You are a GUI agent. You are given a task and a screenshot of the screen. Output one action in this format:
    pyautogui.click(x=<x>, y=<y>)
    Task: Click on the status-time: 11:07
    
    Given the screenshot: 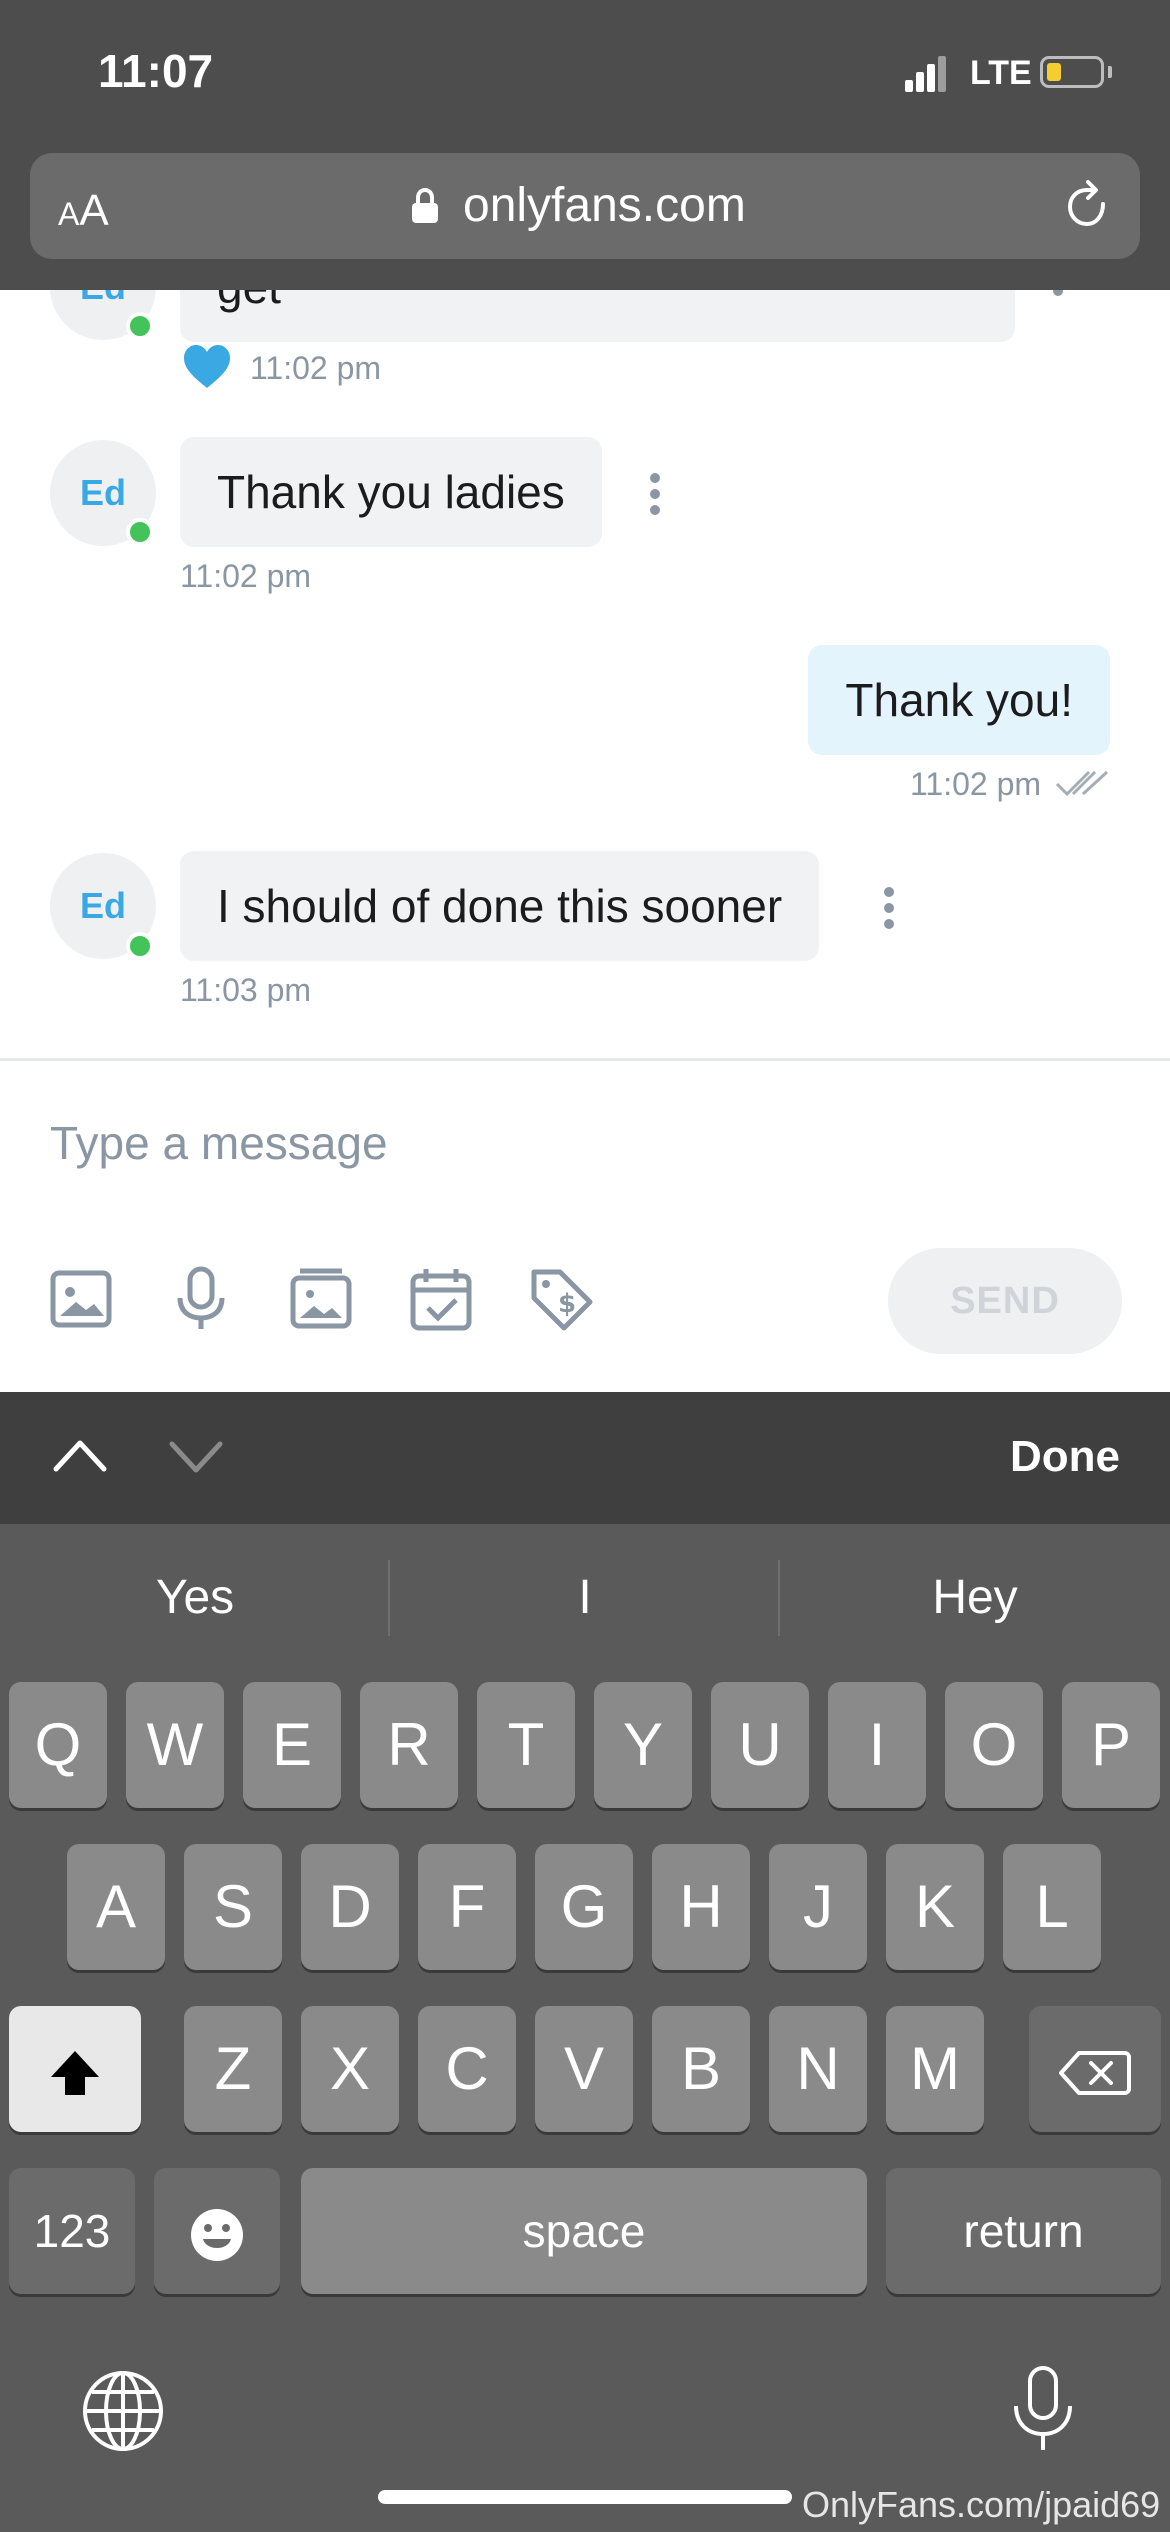 What is the action you would take?
    pyautogui.click(x=156, y=71)
    